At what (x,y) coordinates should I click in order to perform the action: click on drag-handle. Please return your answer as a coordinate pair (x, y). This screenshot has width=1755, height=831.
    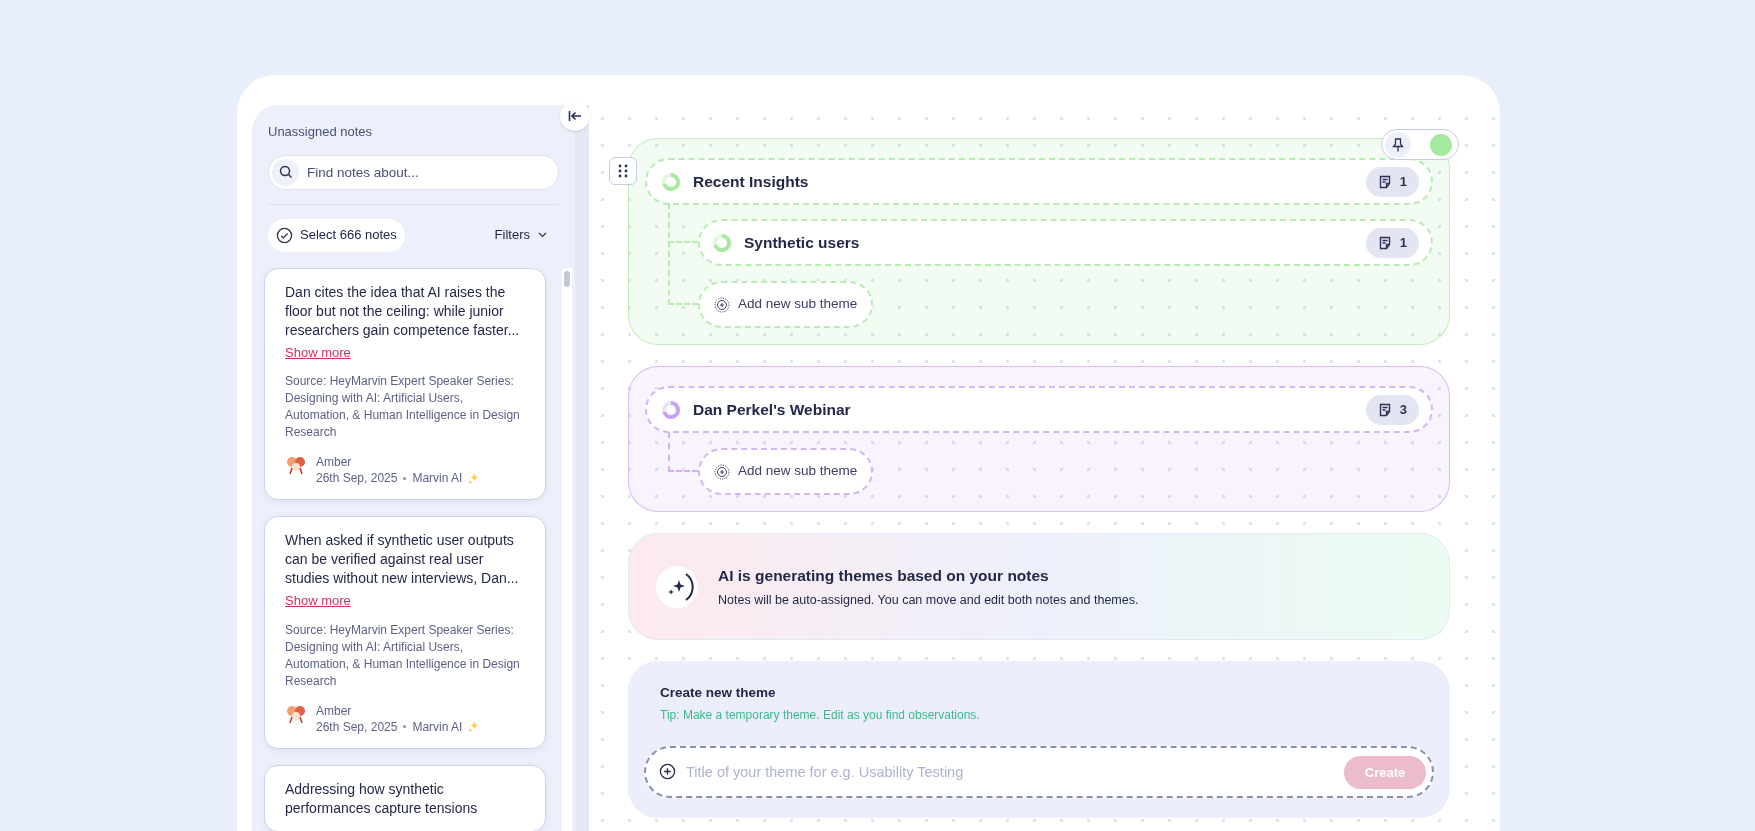
    Looking at the image, I should click on (623, 171).